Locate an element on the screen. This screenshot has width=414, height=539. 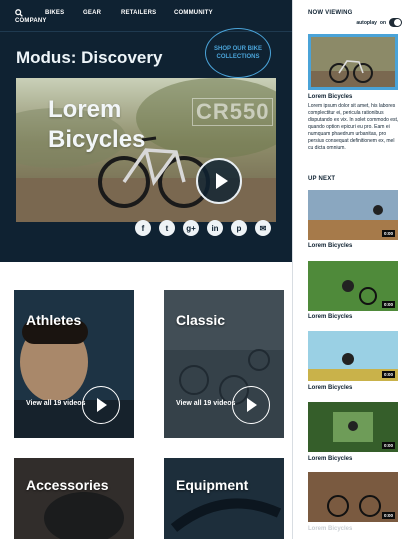
now-viewing-image is located at coordinates (353, 62).